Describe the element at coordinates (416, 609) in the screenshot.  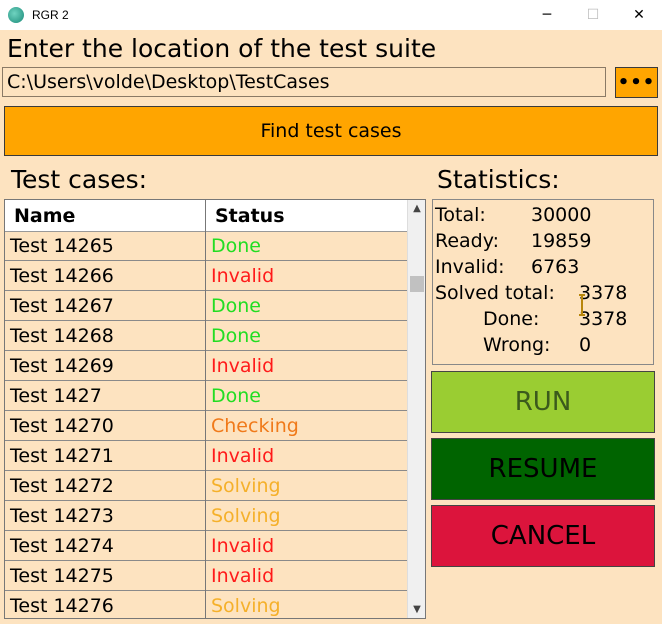
I see `scroll-down-icon: ▼` at that location.